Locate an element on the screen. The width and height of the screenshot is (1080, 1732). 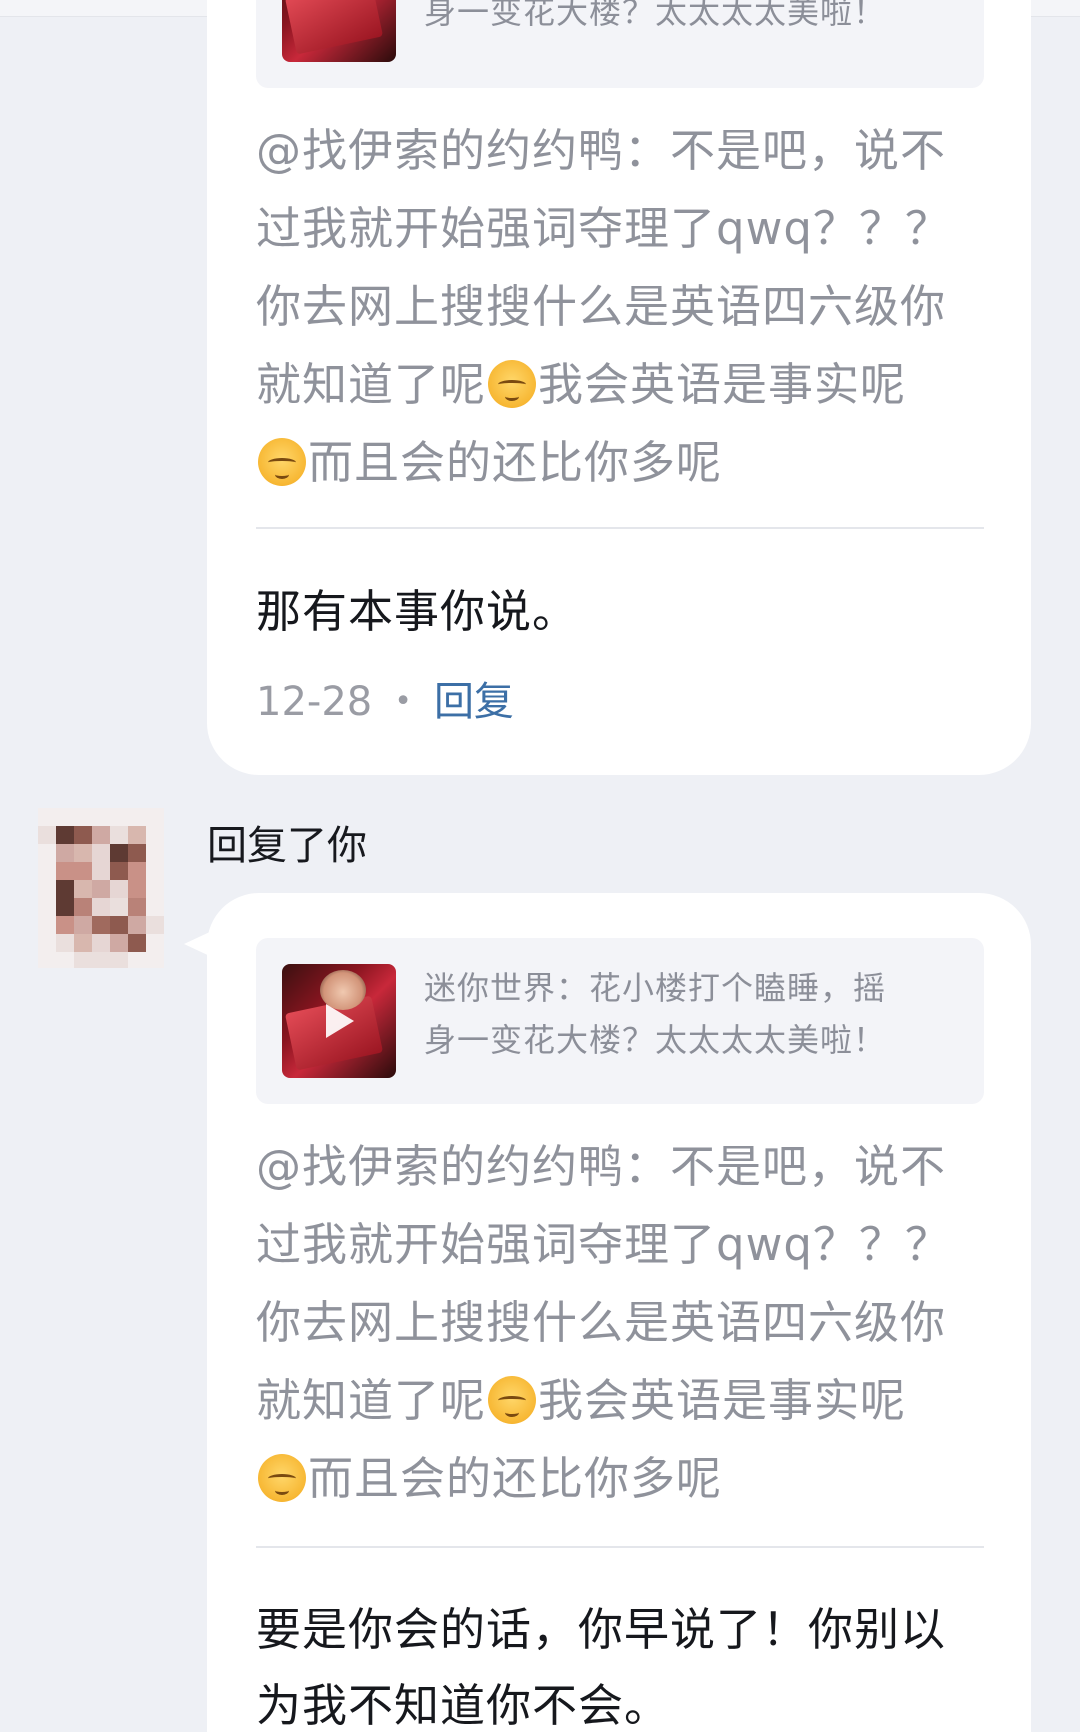
reply-content: 要是你会的话，你早说了！你别以 为我不知道你不会。 is located at coordinates (626, 1662).